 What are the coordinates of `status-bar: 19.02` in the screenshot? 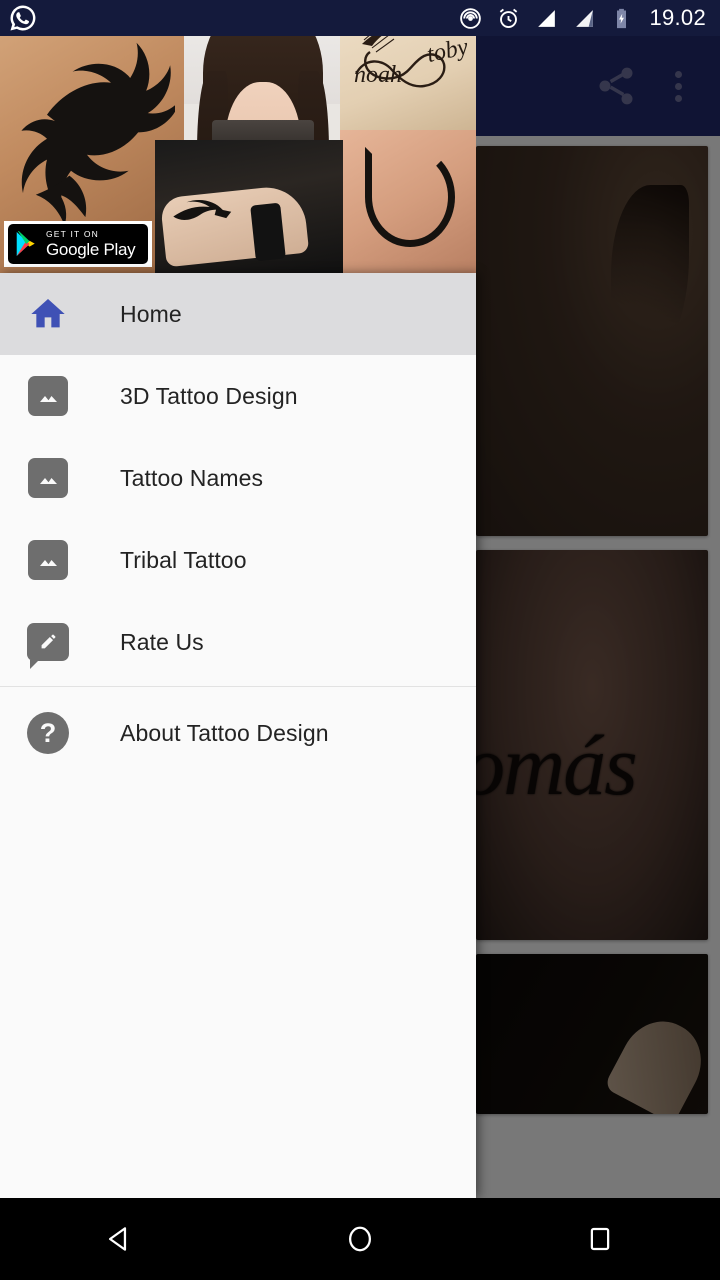 It's located at (360, 18).